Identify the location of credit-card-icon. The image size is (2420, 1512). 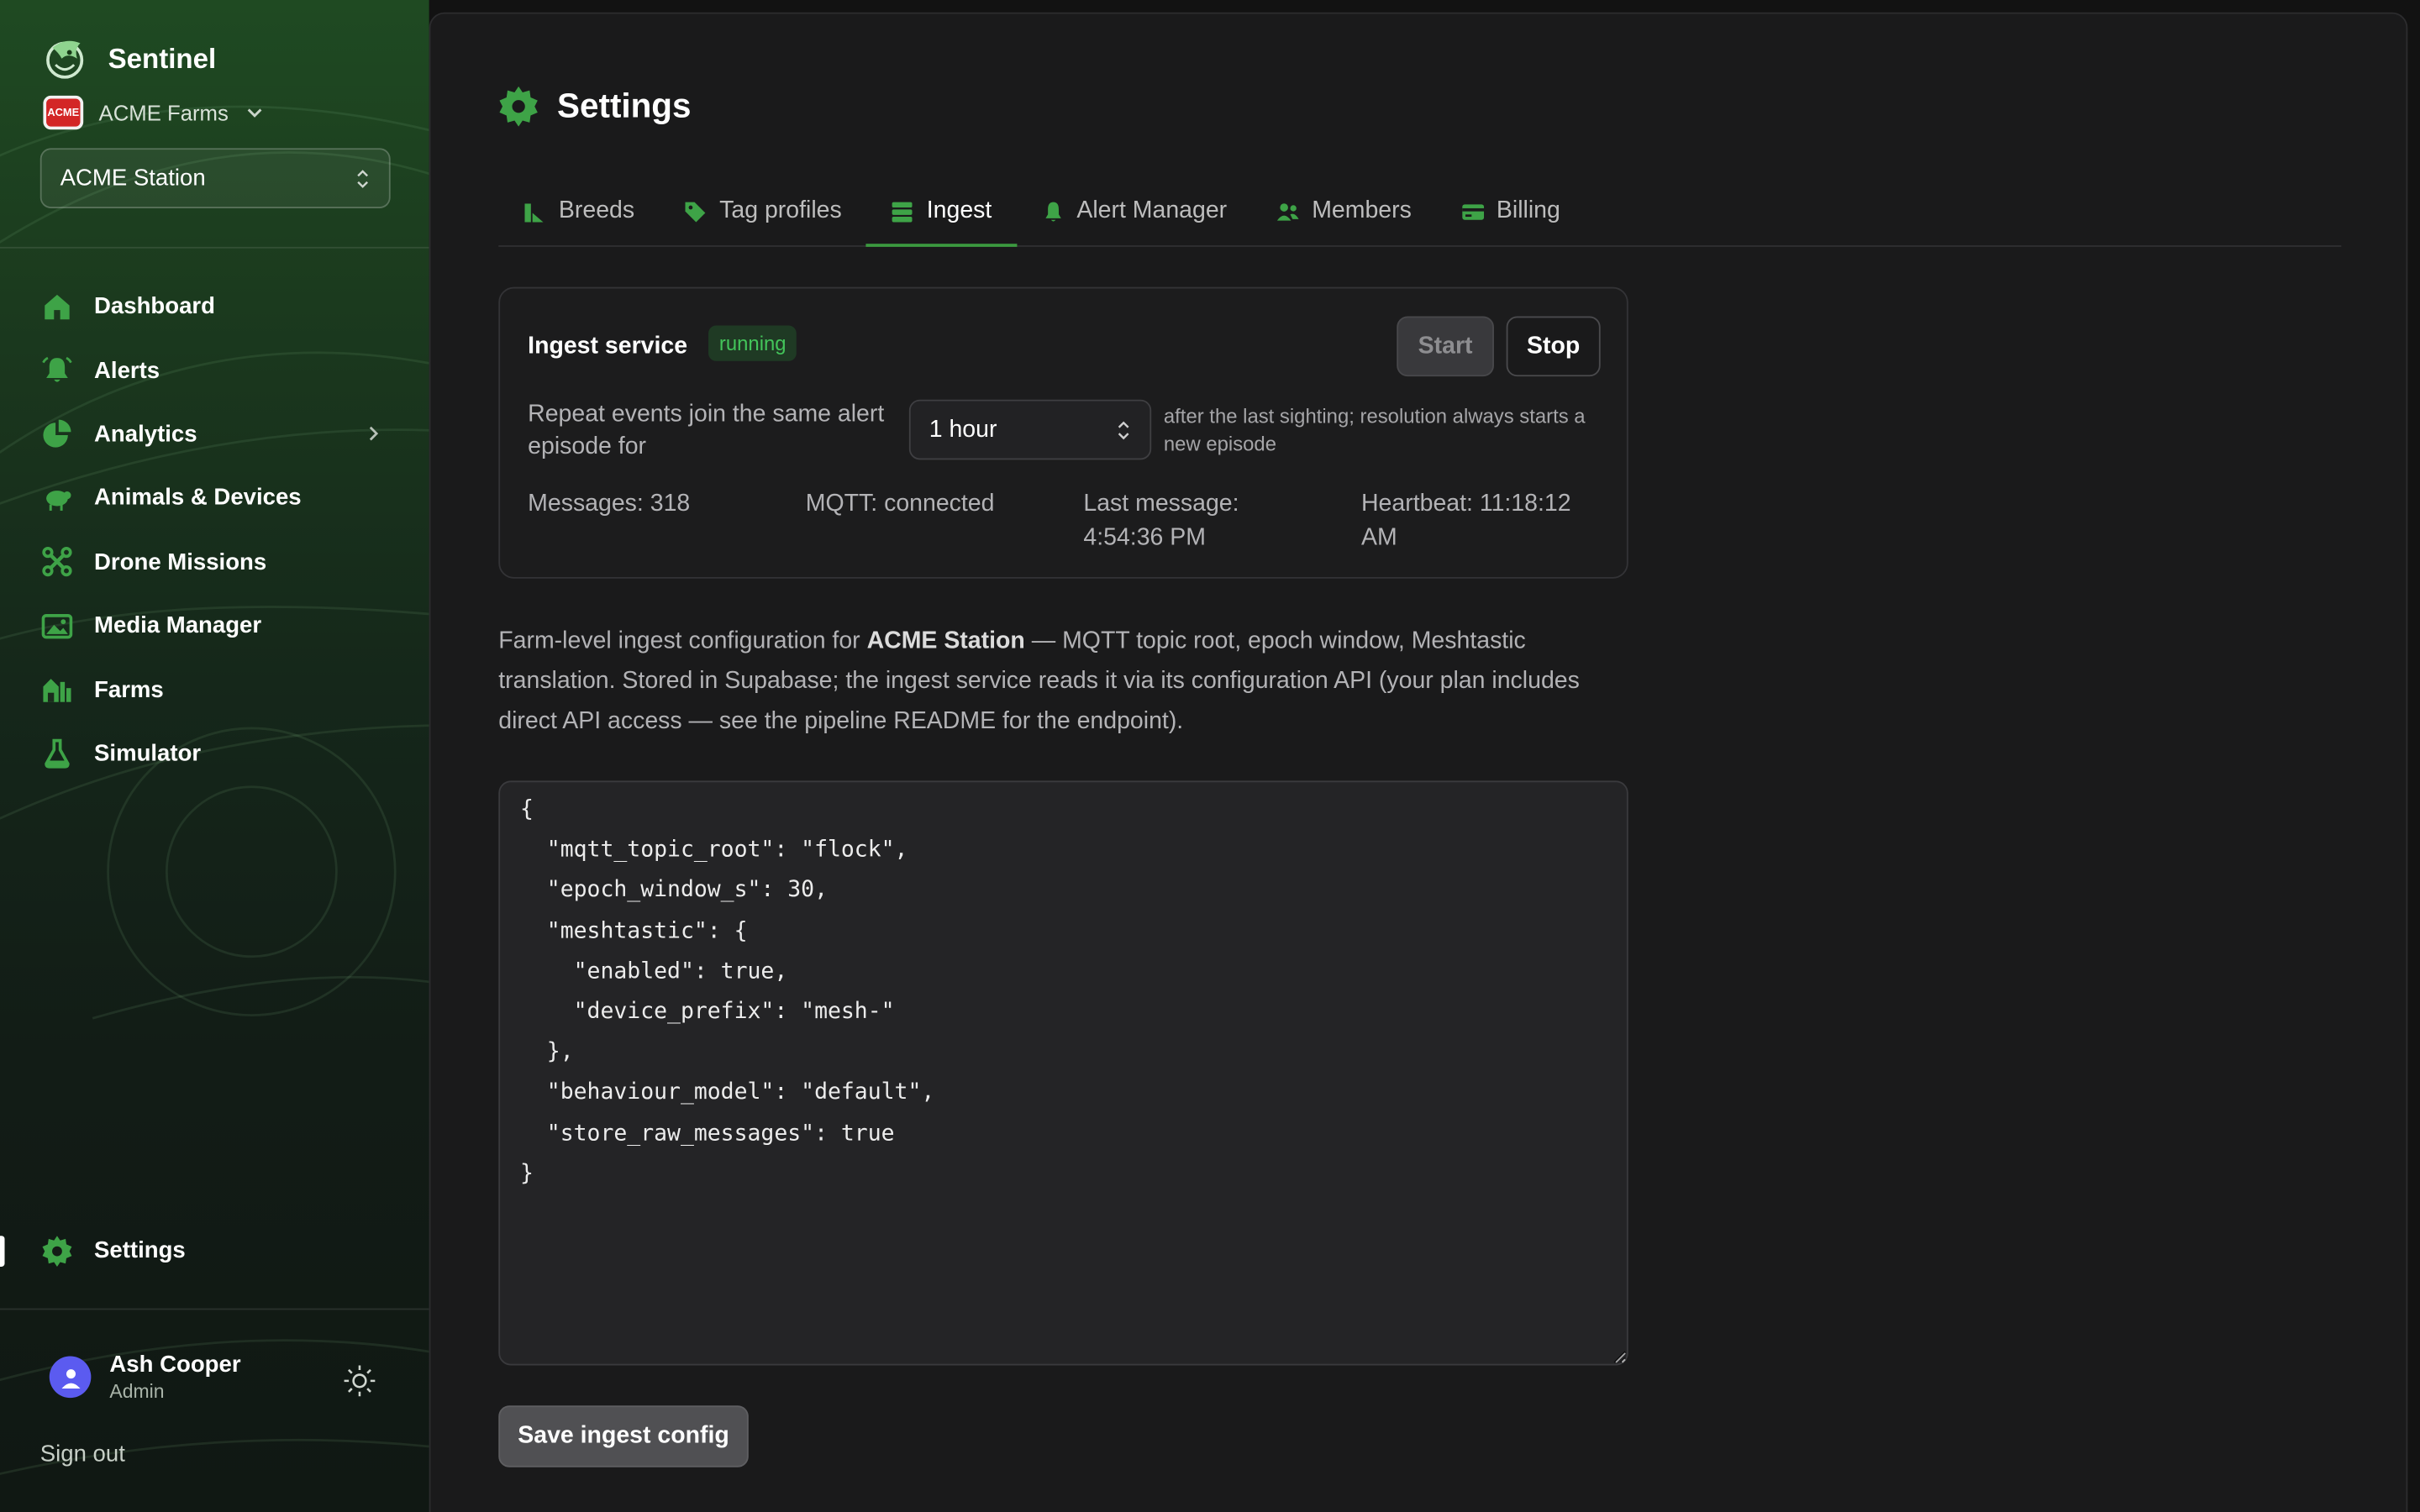
(1472, 211).